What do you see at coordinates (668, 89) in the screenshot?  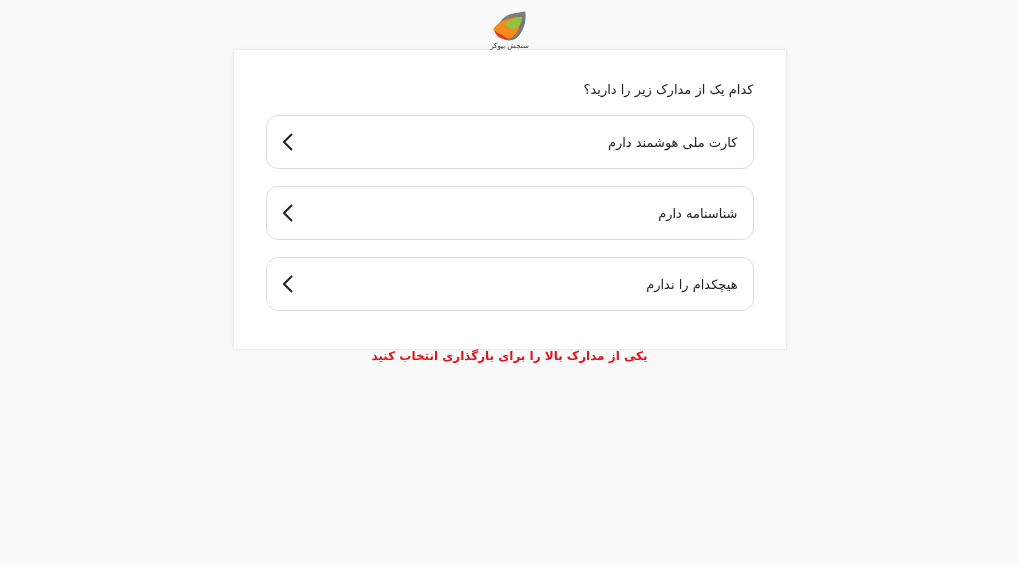 I see `question-text: کدام یک از مدارک زیر را دارید؟` at bounding box center [668, 89].